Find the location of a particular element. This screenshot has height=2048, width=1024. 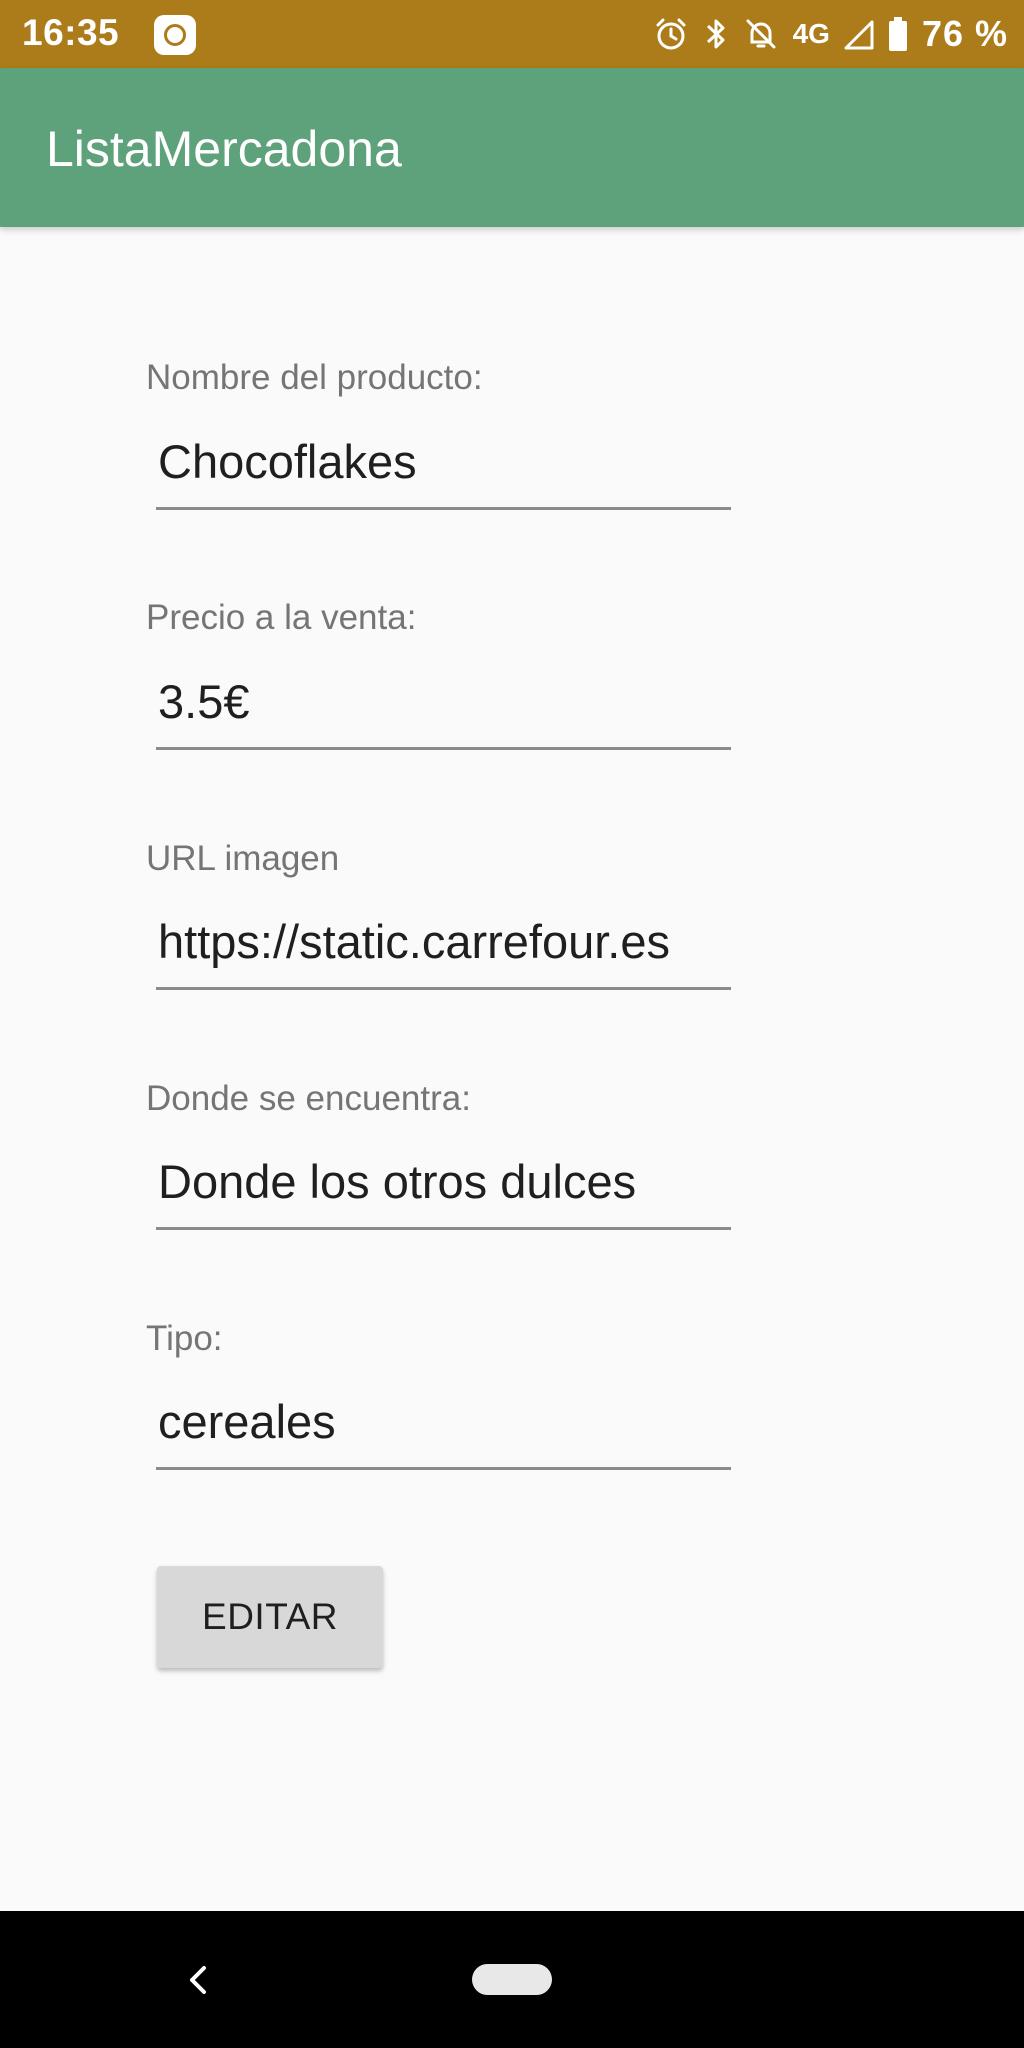

url-label: URL imagen is located at coordinates (243, 858).